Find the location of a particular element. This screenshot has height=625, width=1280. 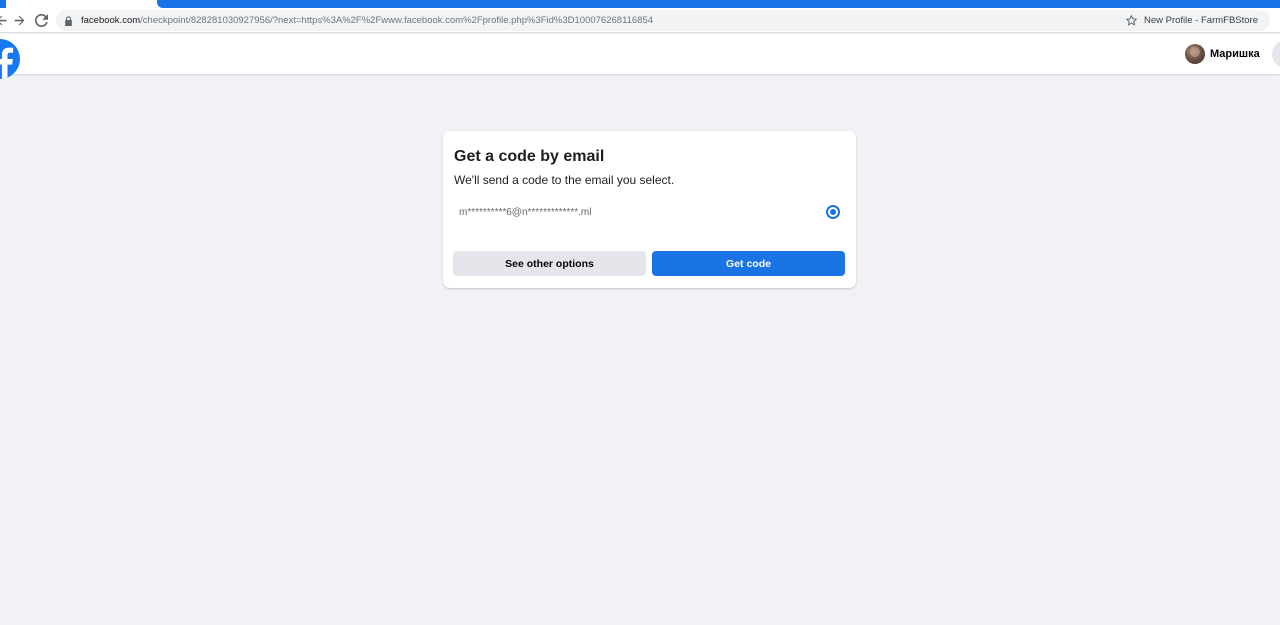

browser-profile-label: New Profile - FarmFBStore is located at coordinates (1201, 20).